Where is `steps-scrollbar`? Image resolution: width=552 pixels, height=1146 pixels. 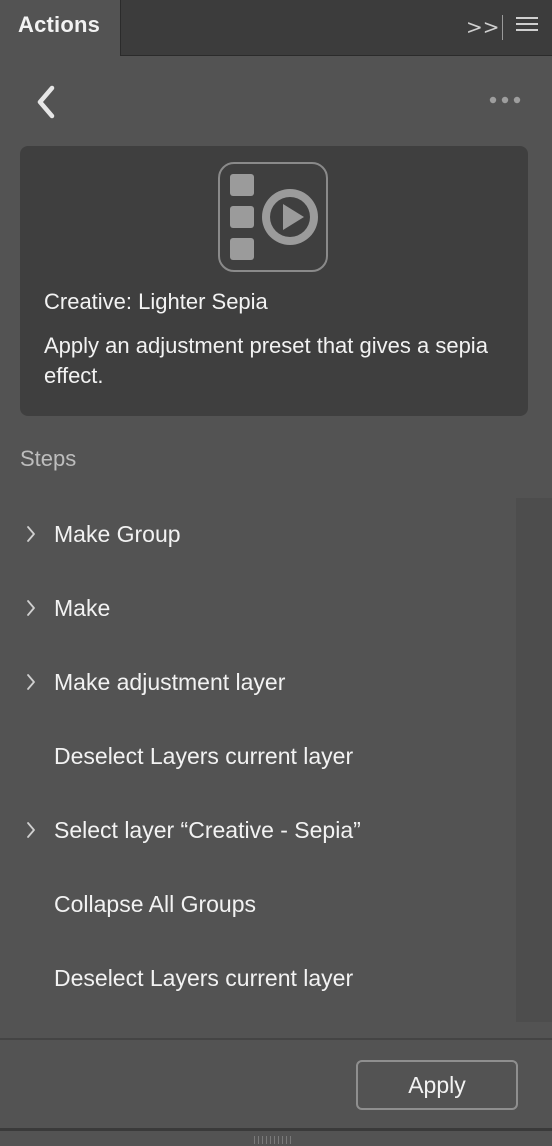
steps-scrollbar is located at coordinates (534, 760).